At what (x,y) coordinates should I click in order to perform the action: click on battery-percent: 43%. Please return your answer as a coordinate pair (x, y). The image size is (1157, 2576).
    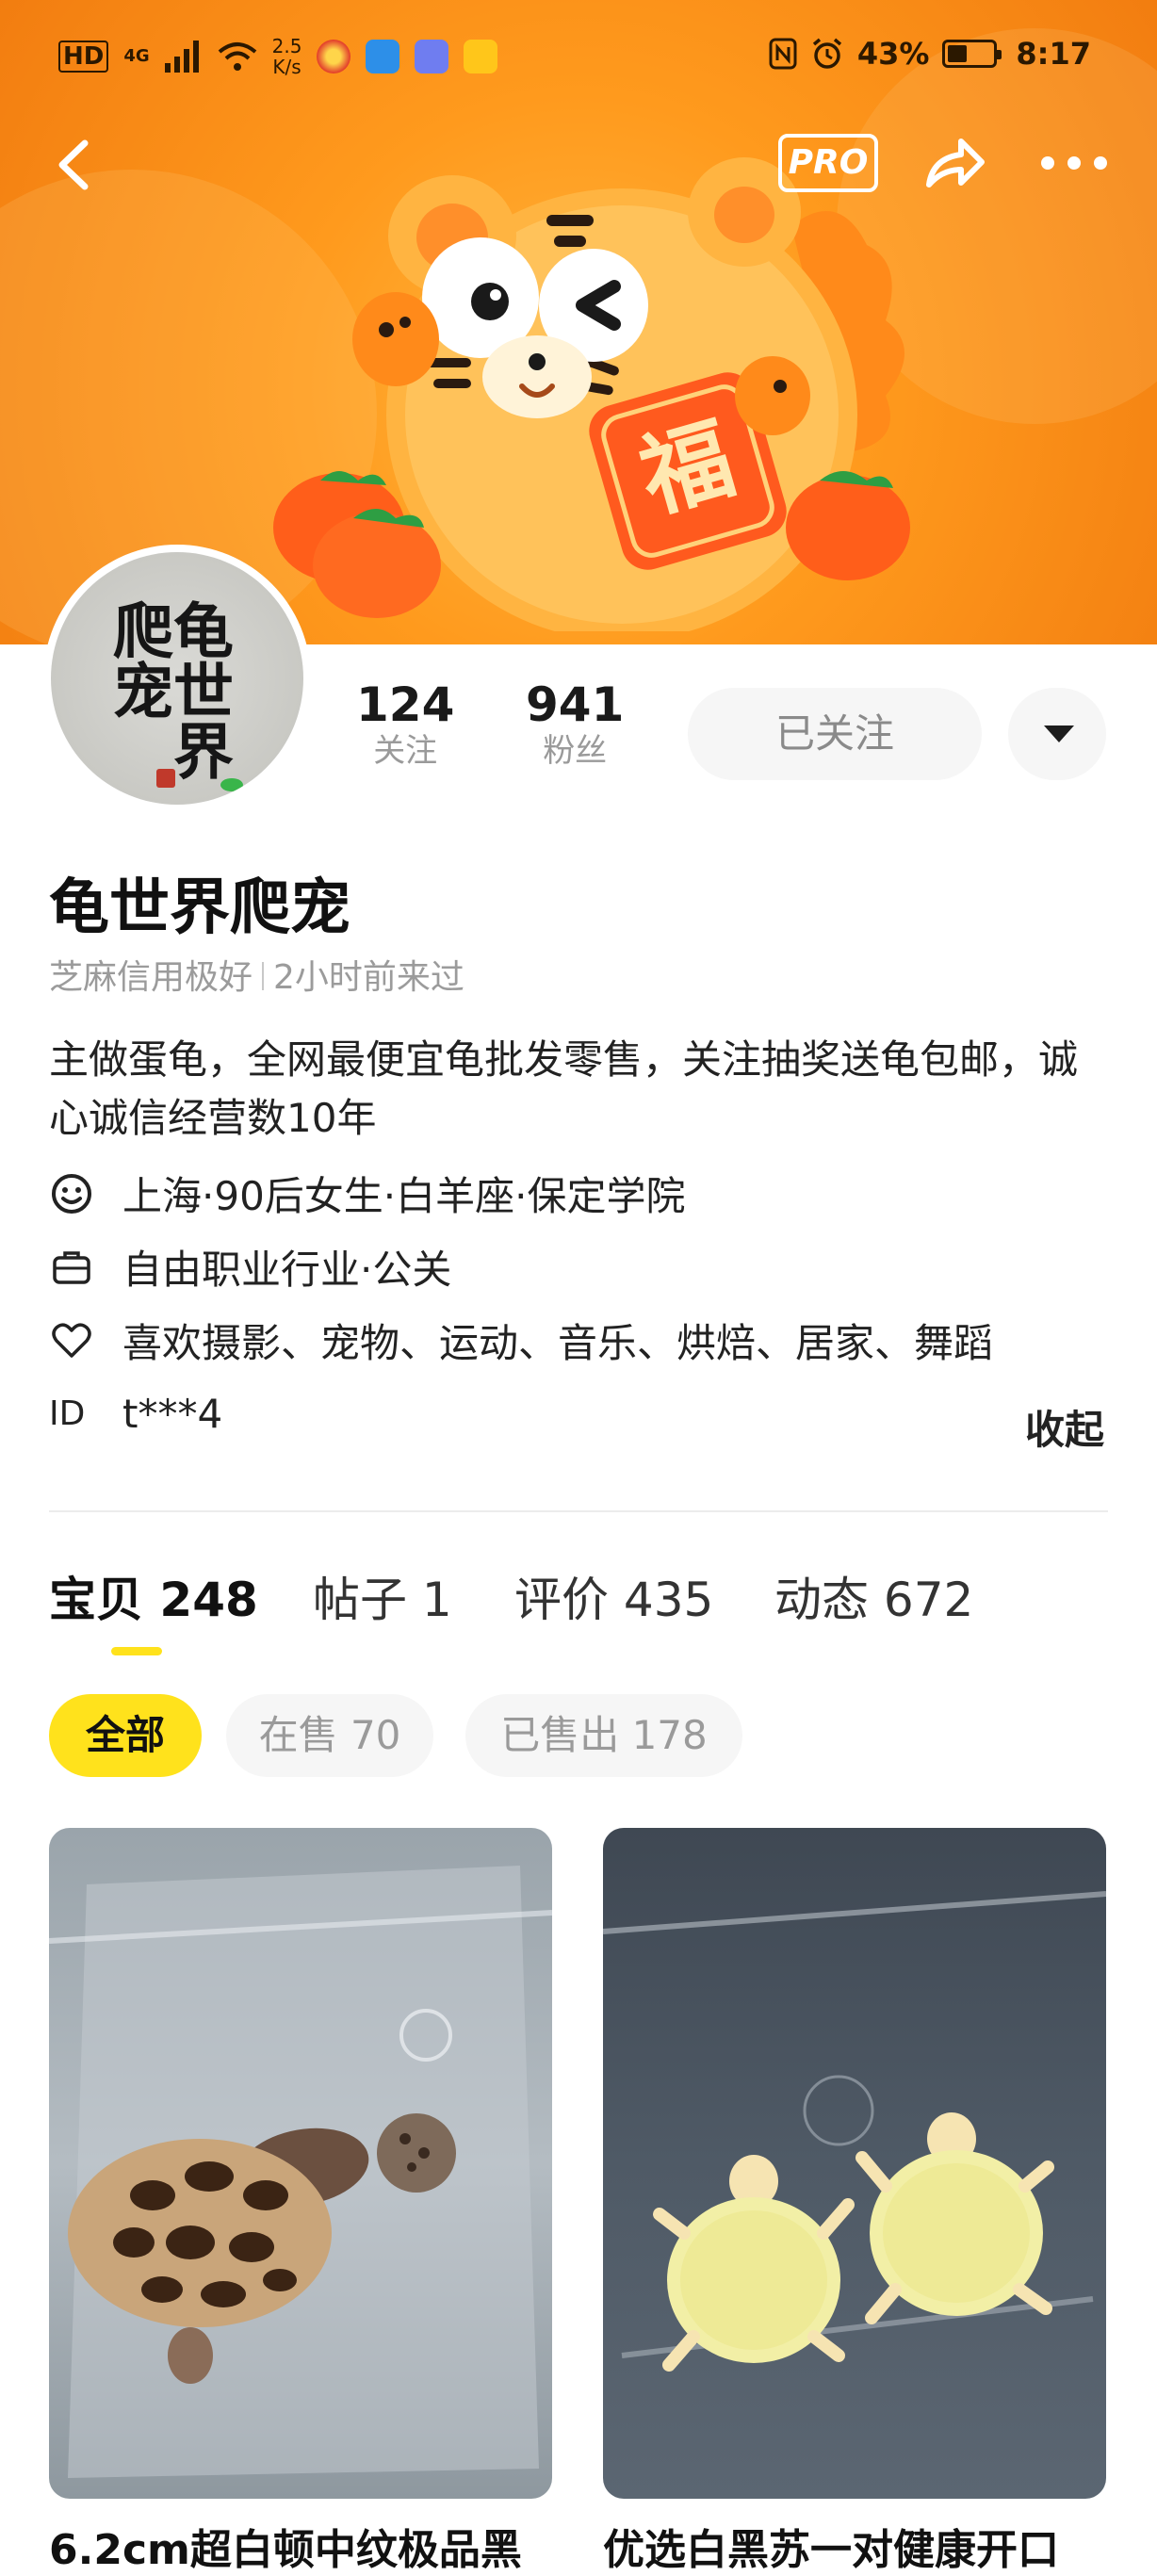
    Looking at the image, I should click on (893, 54).